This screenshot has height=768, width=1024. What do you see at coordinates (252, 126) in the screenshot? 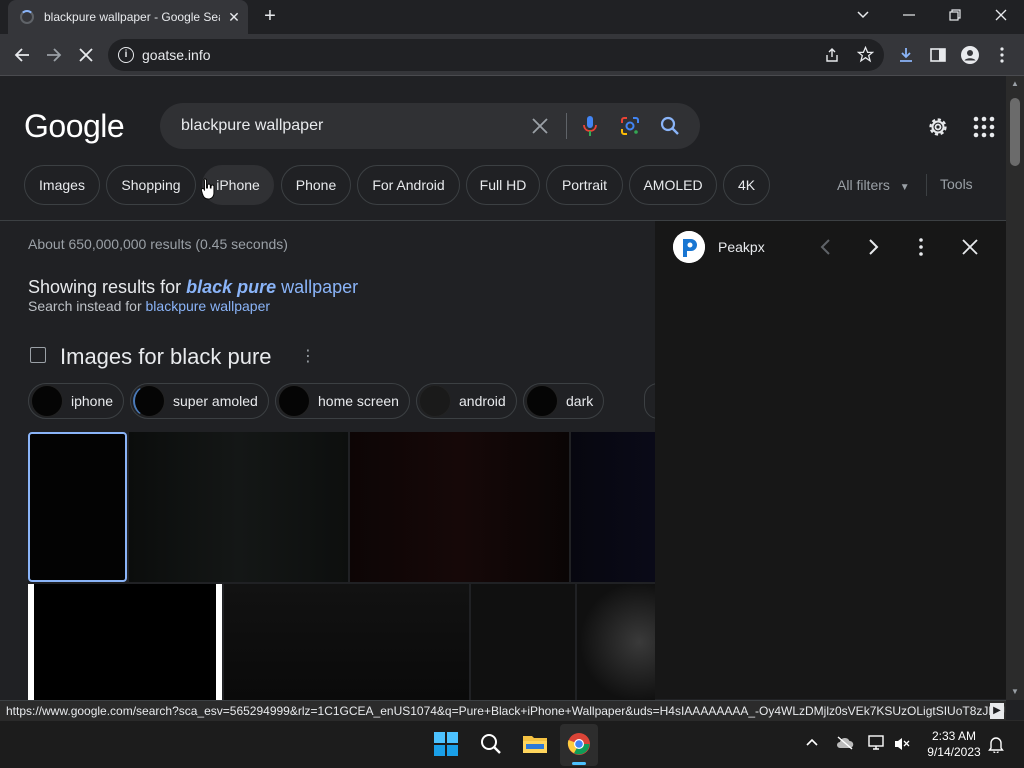
I see `search-input: blackpure wallpaper` at bounding box center [252, 126].